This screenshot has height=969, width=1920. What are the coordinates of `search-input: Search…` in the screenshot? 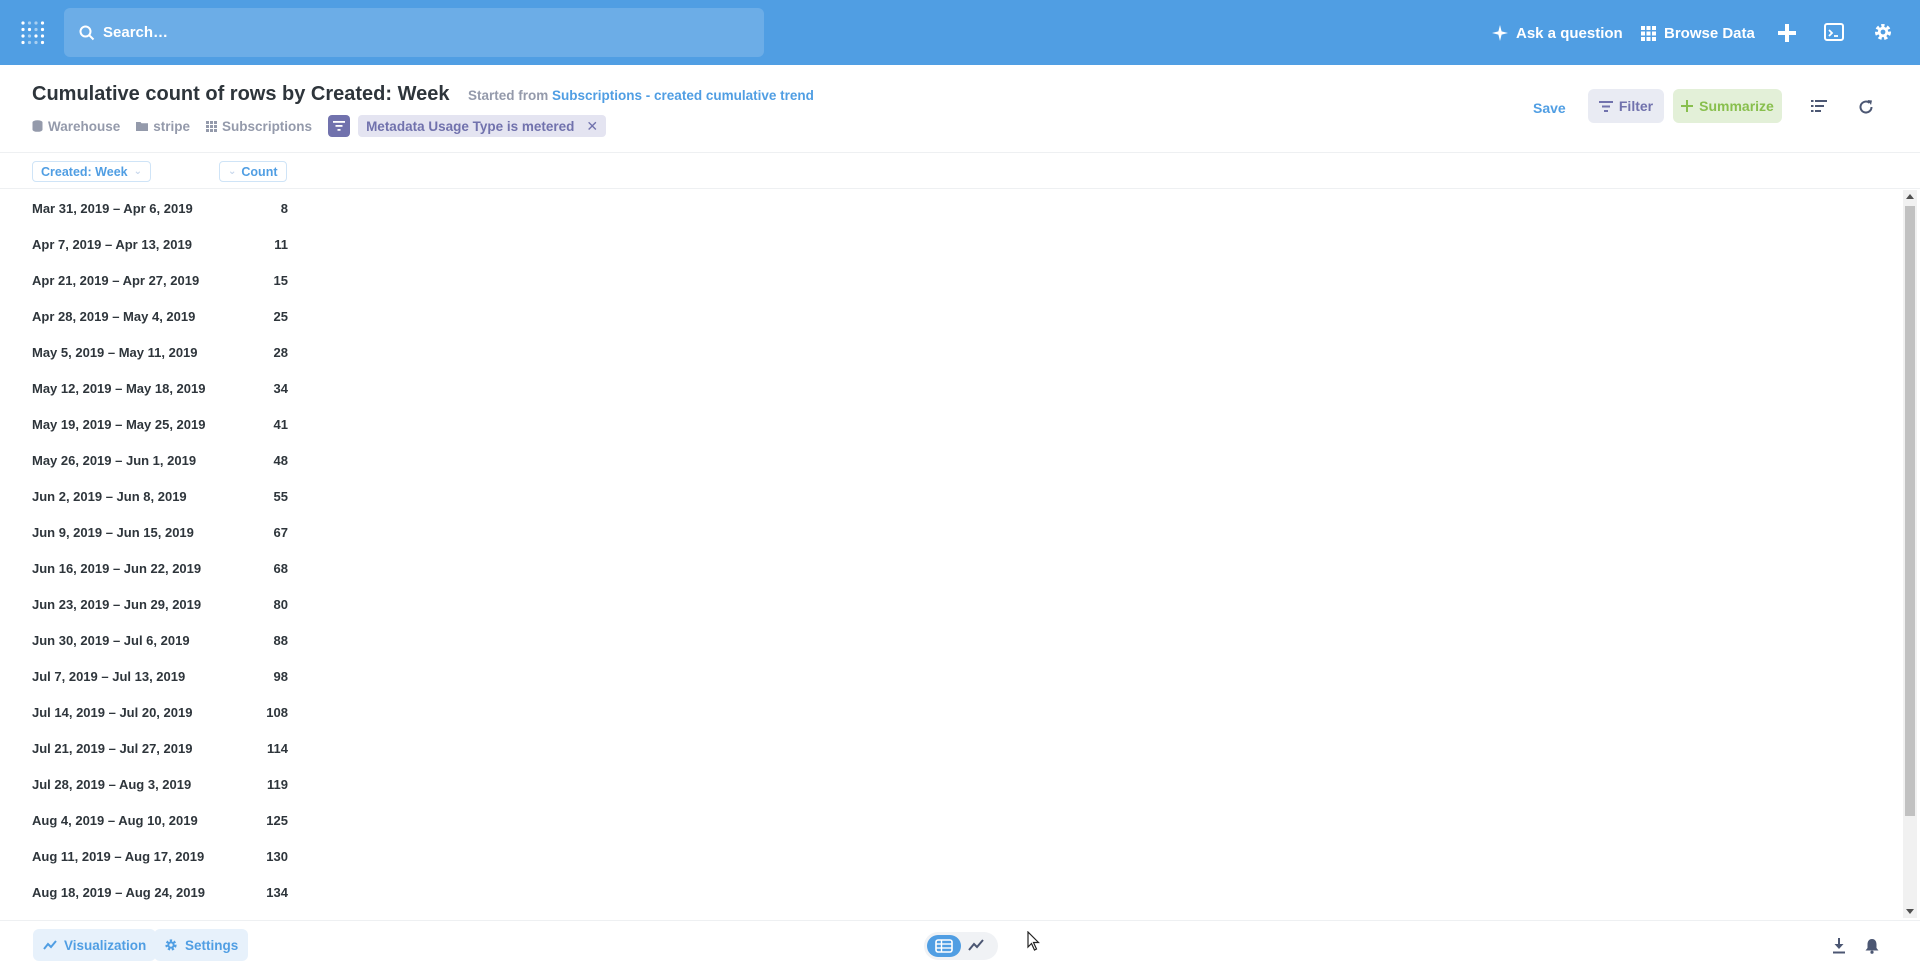 It's located at (135, 32).